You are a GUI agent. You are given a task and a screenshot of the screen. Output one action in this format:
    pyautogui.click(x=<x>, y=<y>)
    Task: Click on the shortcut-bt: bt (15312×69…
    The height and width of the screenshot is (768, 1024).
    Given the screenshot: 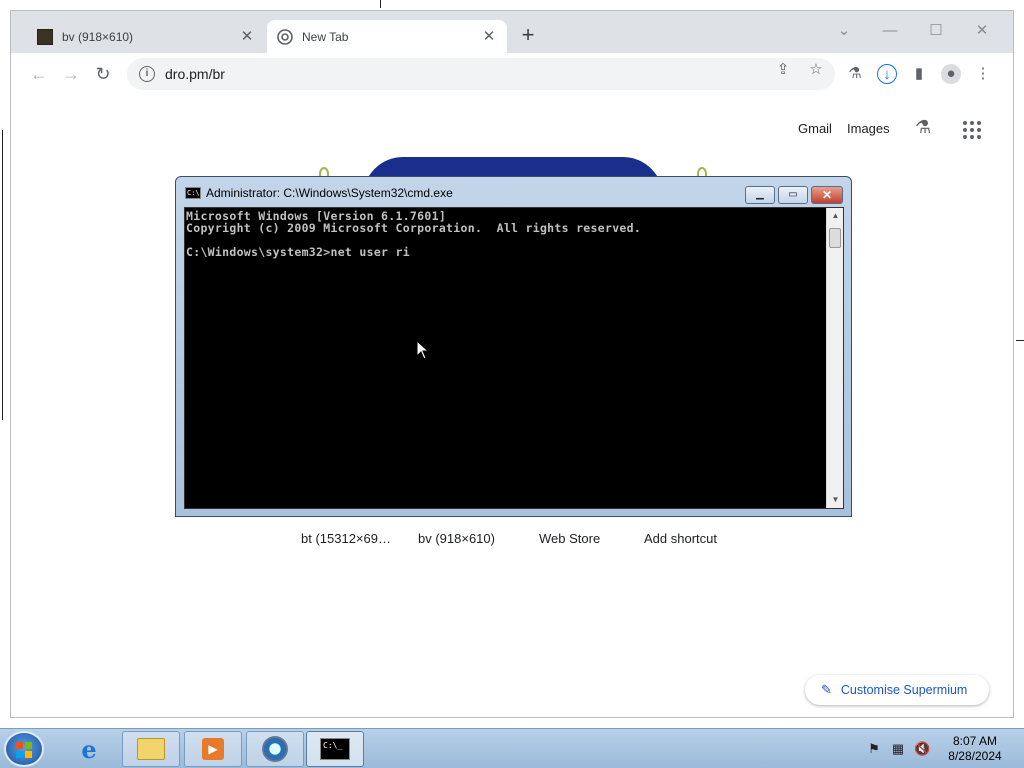 What is the action you would take?
    pyautogui.click(x=346, y=538)
    